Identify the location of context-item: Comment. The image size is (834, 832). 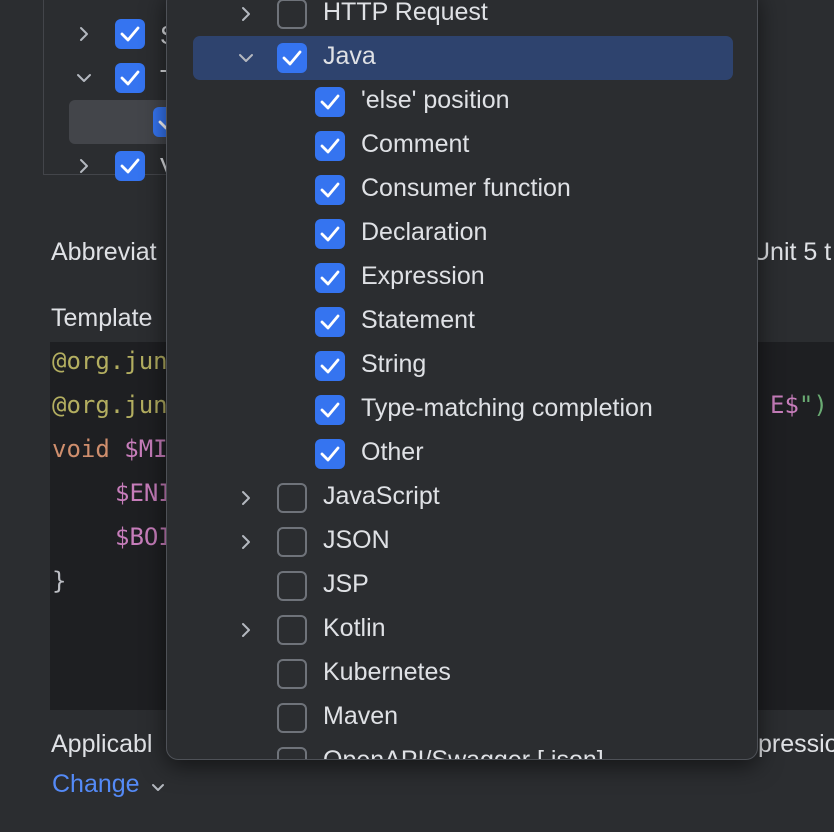
(462, 146).